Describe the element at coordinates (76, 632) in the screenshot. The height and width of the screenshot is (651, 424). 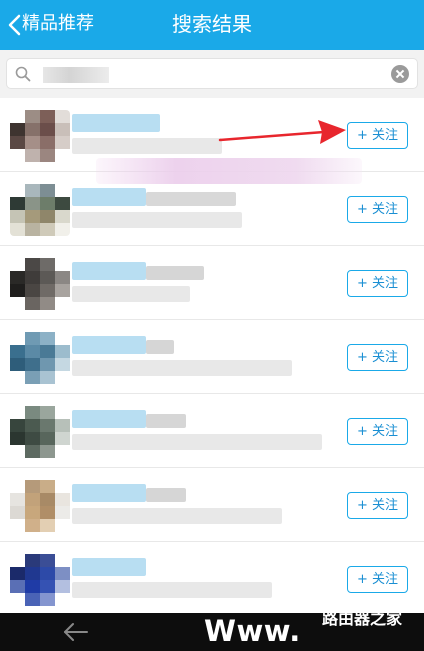
I see `nav-back-icon` at that location.